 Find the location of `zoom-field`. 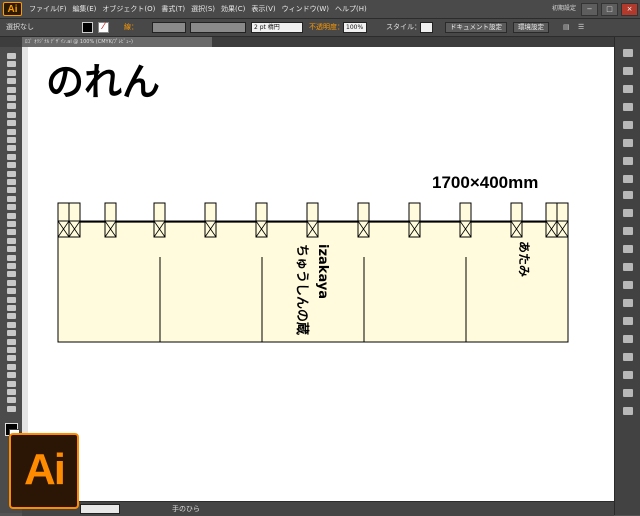

zoom-field is located at coordinates (100, 509).